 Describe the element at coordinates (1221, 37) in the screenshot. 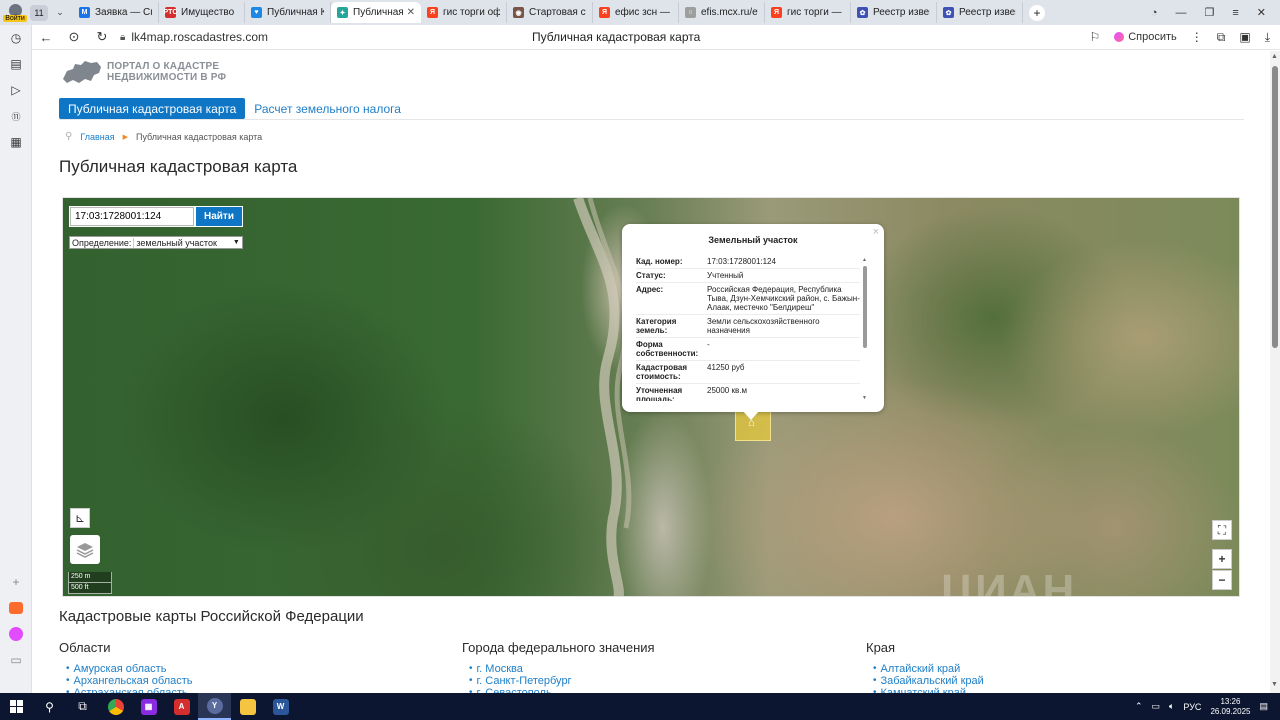

I see `extensions-icon: ⧉` at that location.